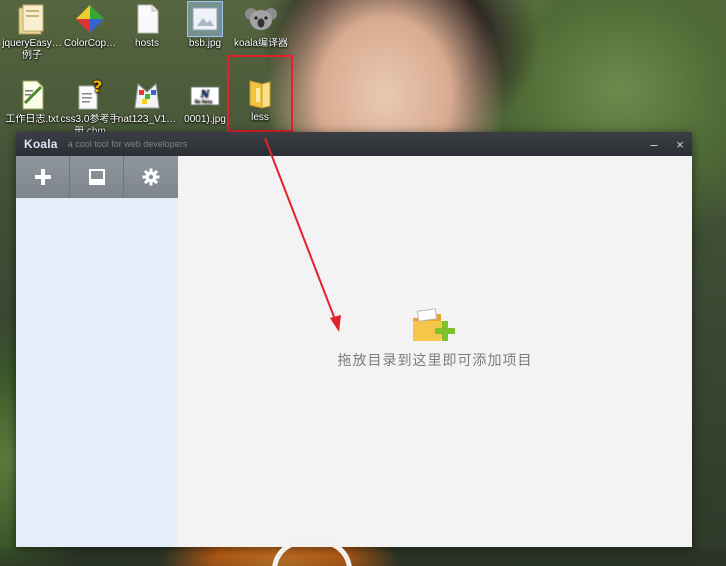 This screenshot has height=566, width=726. I want to click on folder-add-icon, so click(434, 324).